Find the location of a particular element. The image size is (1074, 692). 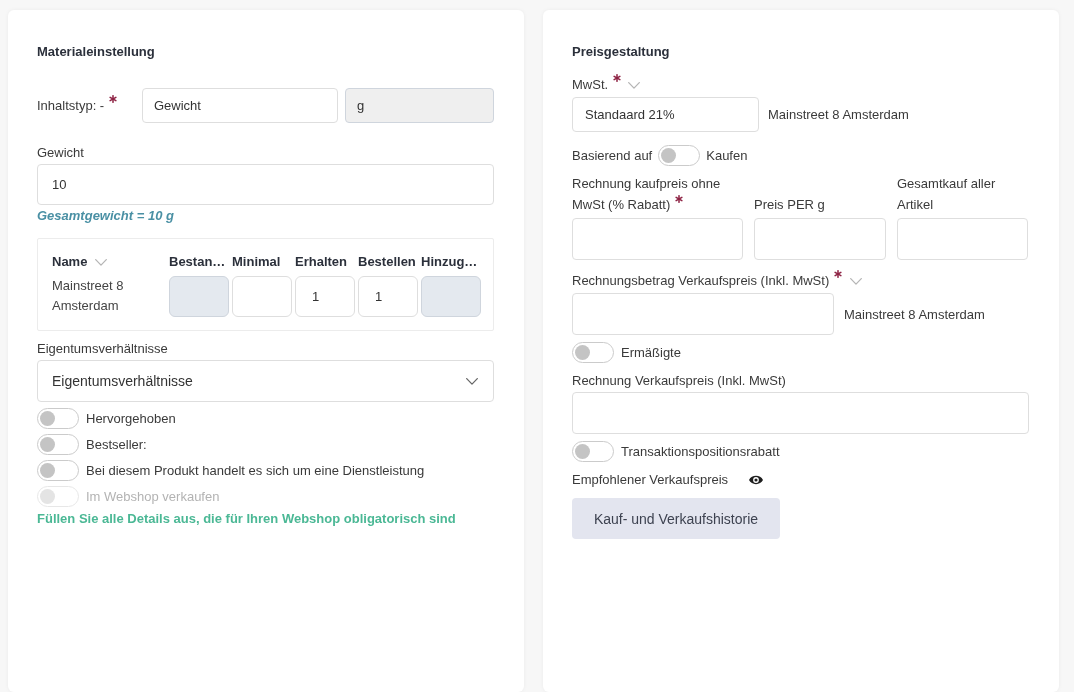

field-label: Rechnung Verkaufspreis (Inkl. MwSt) is located at coordinates (679, 381).